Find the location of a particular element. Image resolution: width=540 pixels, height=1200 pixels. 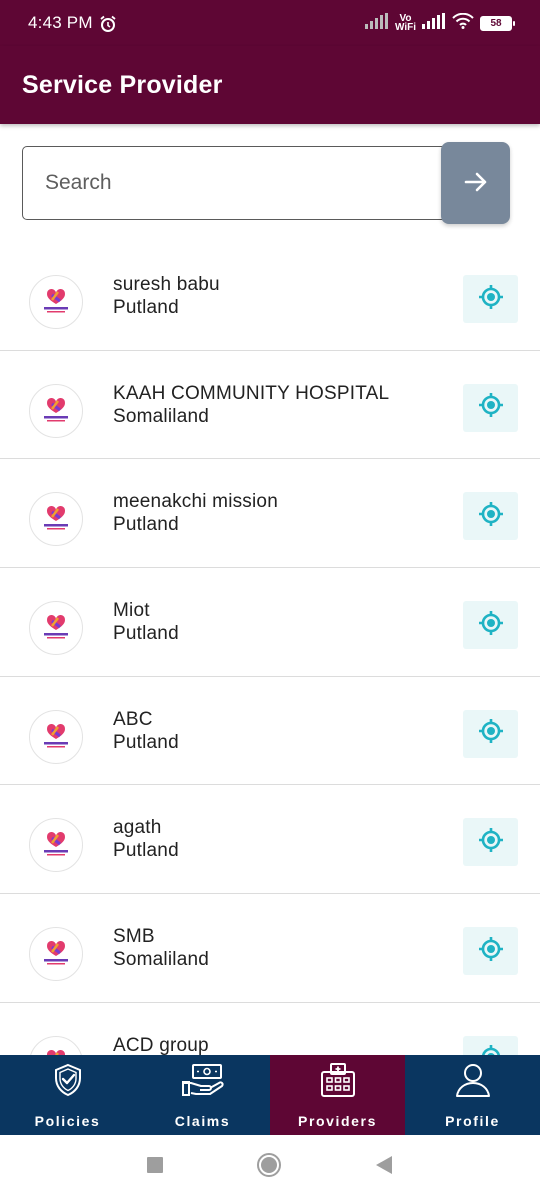

provider-list-item: KAAH COMMUNITY HOSPITAL Somaliland is located at coordinates (270, 405).